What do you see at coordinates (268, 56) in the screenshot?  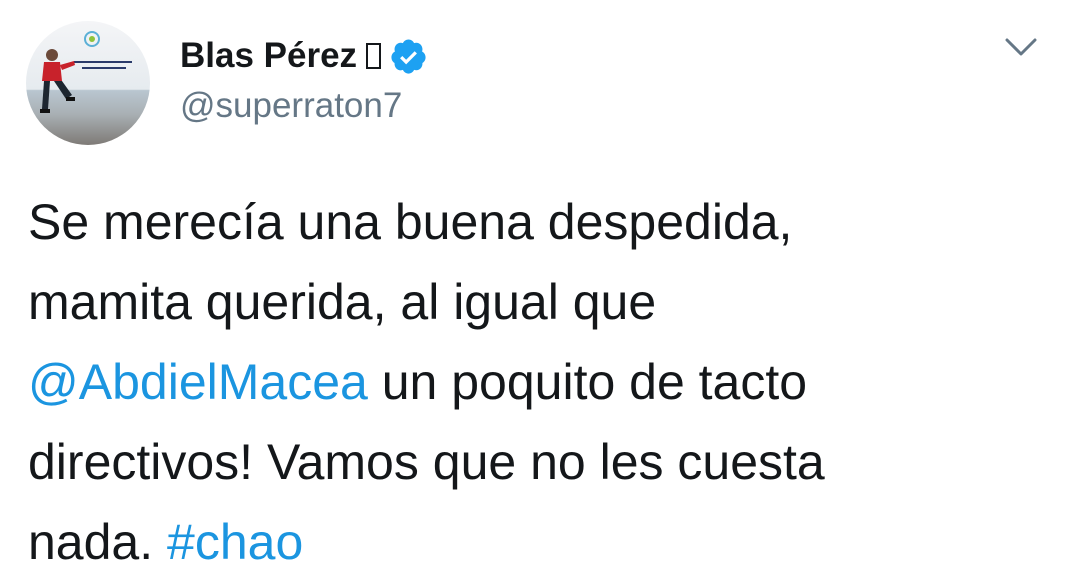 I see `display-name-text: Blas Pérez` at bounding box center [268, 56].